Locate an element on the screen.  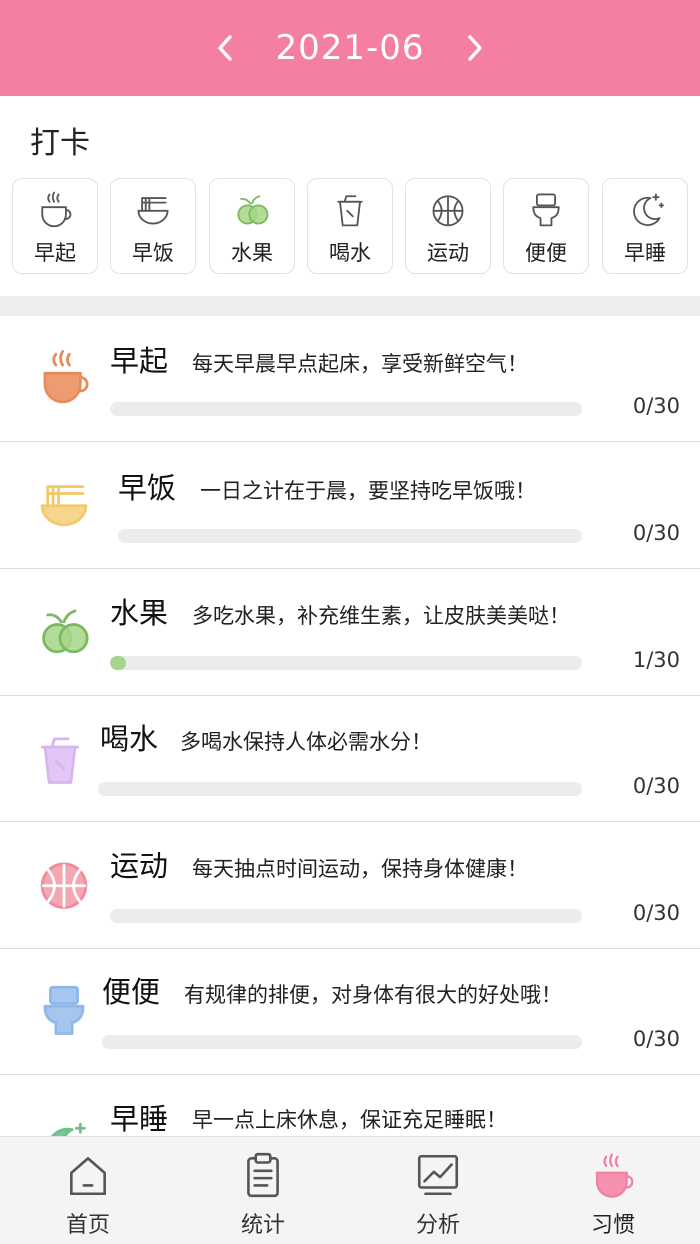
home-icon is located at coordinates (88, 1176).